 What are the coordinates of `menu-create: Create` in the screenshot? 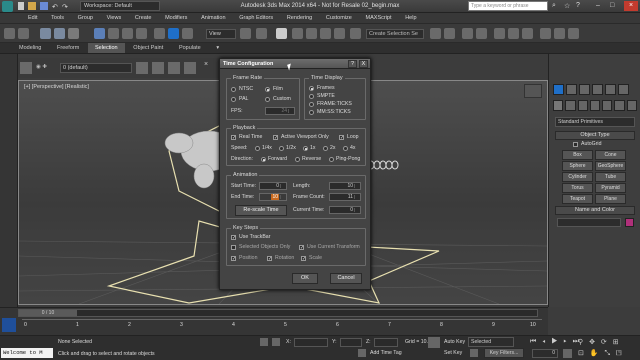 It's located at (143, 17).